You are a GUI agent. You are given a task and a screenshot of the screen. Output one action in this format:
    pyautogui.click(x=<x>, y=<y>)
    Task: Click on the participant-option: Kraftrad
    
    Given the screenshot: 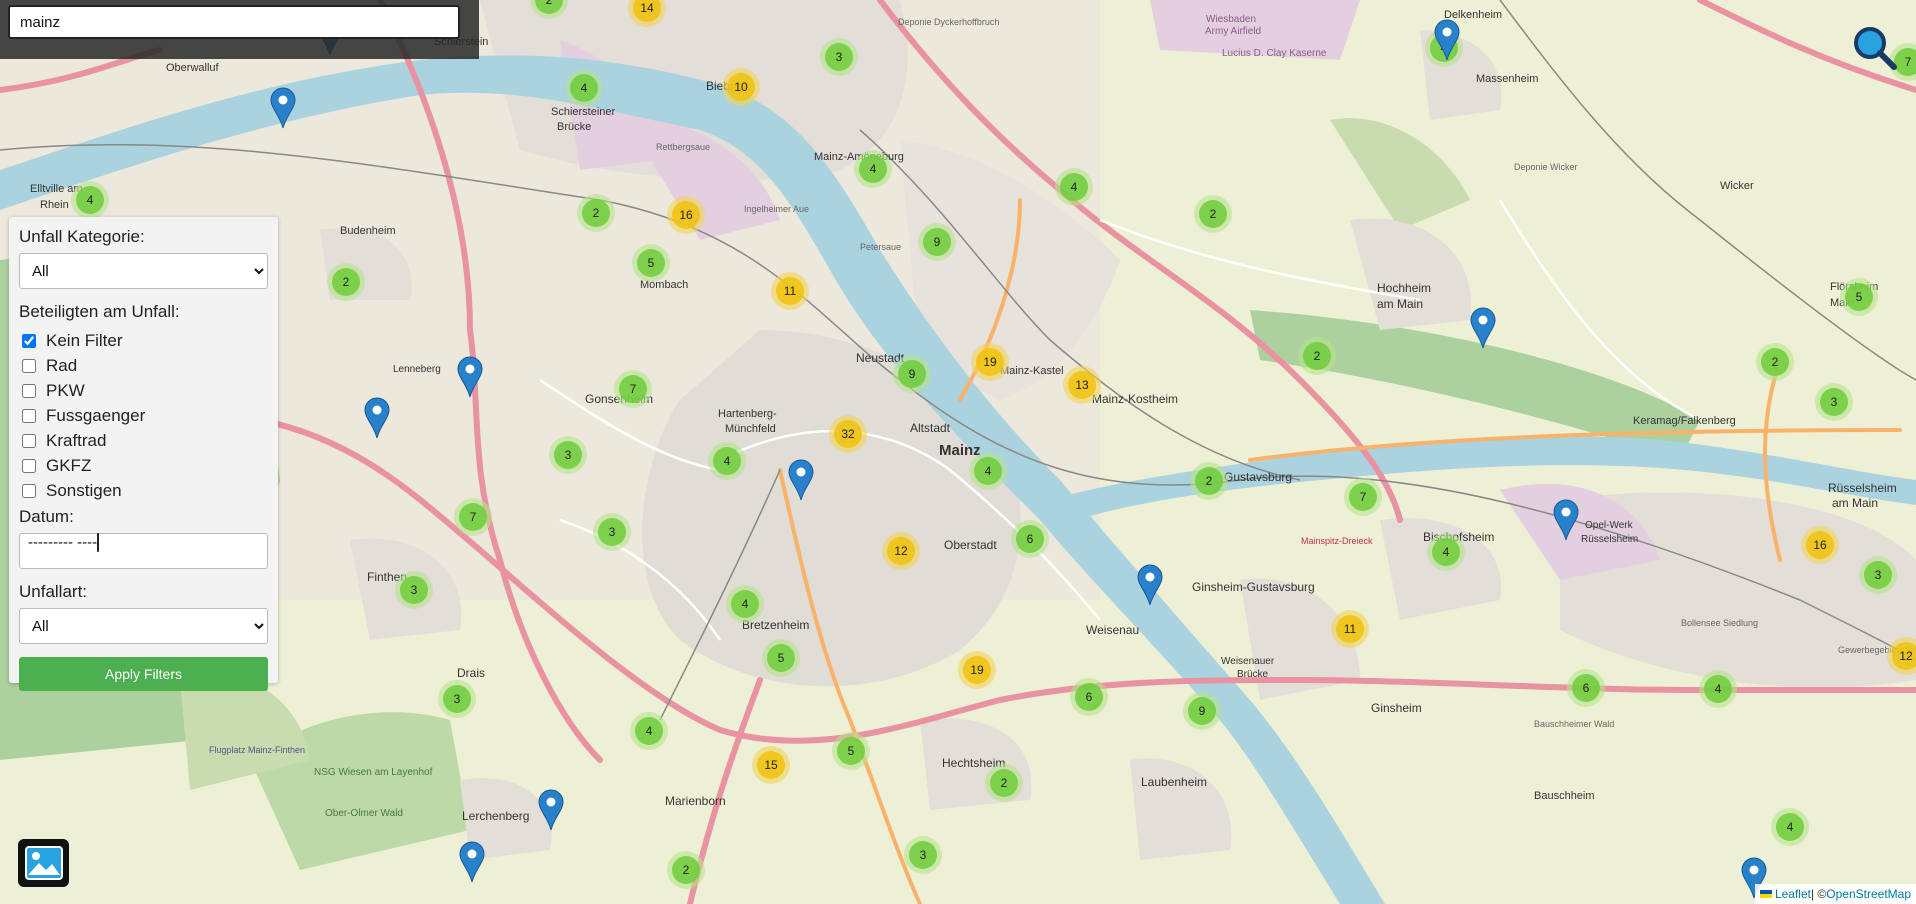 What is the action you would take?
    pyautogui.click(x=143, y=440)
    